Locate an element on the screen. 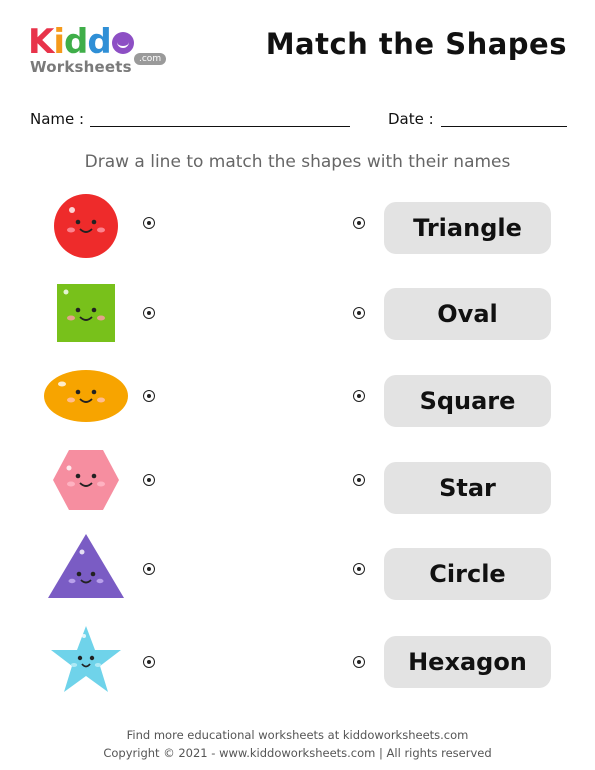  hexagon-icon is located at coordinates (86, 480).